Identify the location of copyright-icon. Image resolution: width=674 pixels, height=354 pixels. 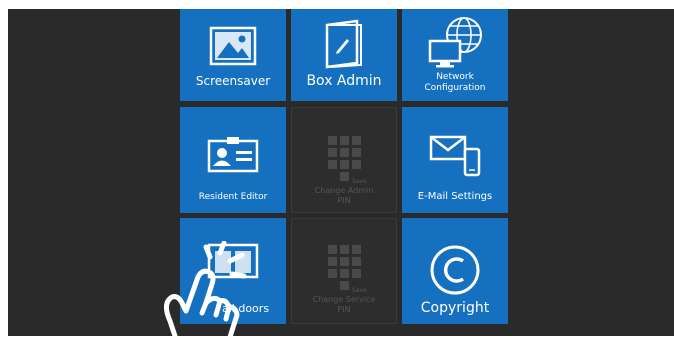
(455, 270).